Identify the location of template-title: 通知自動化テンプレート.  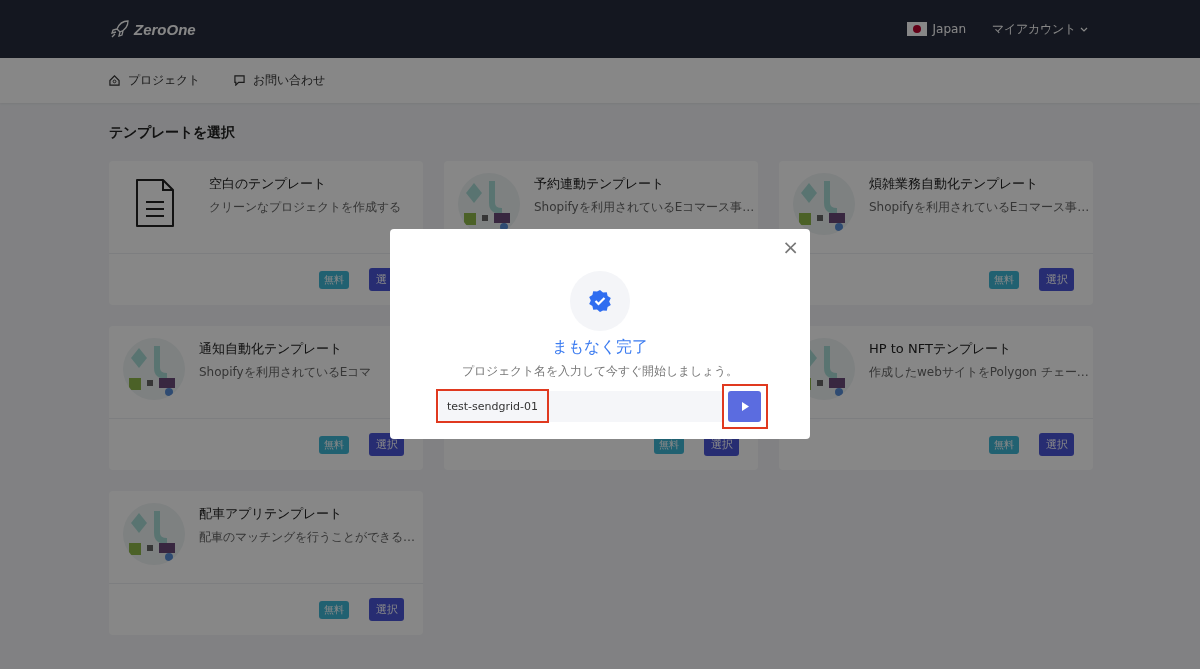
(271, 349).